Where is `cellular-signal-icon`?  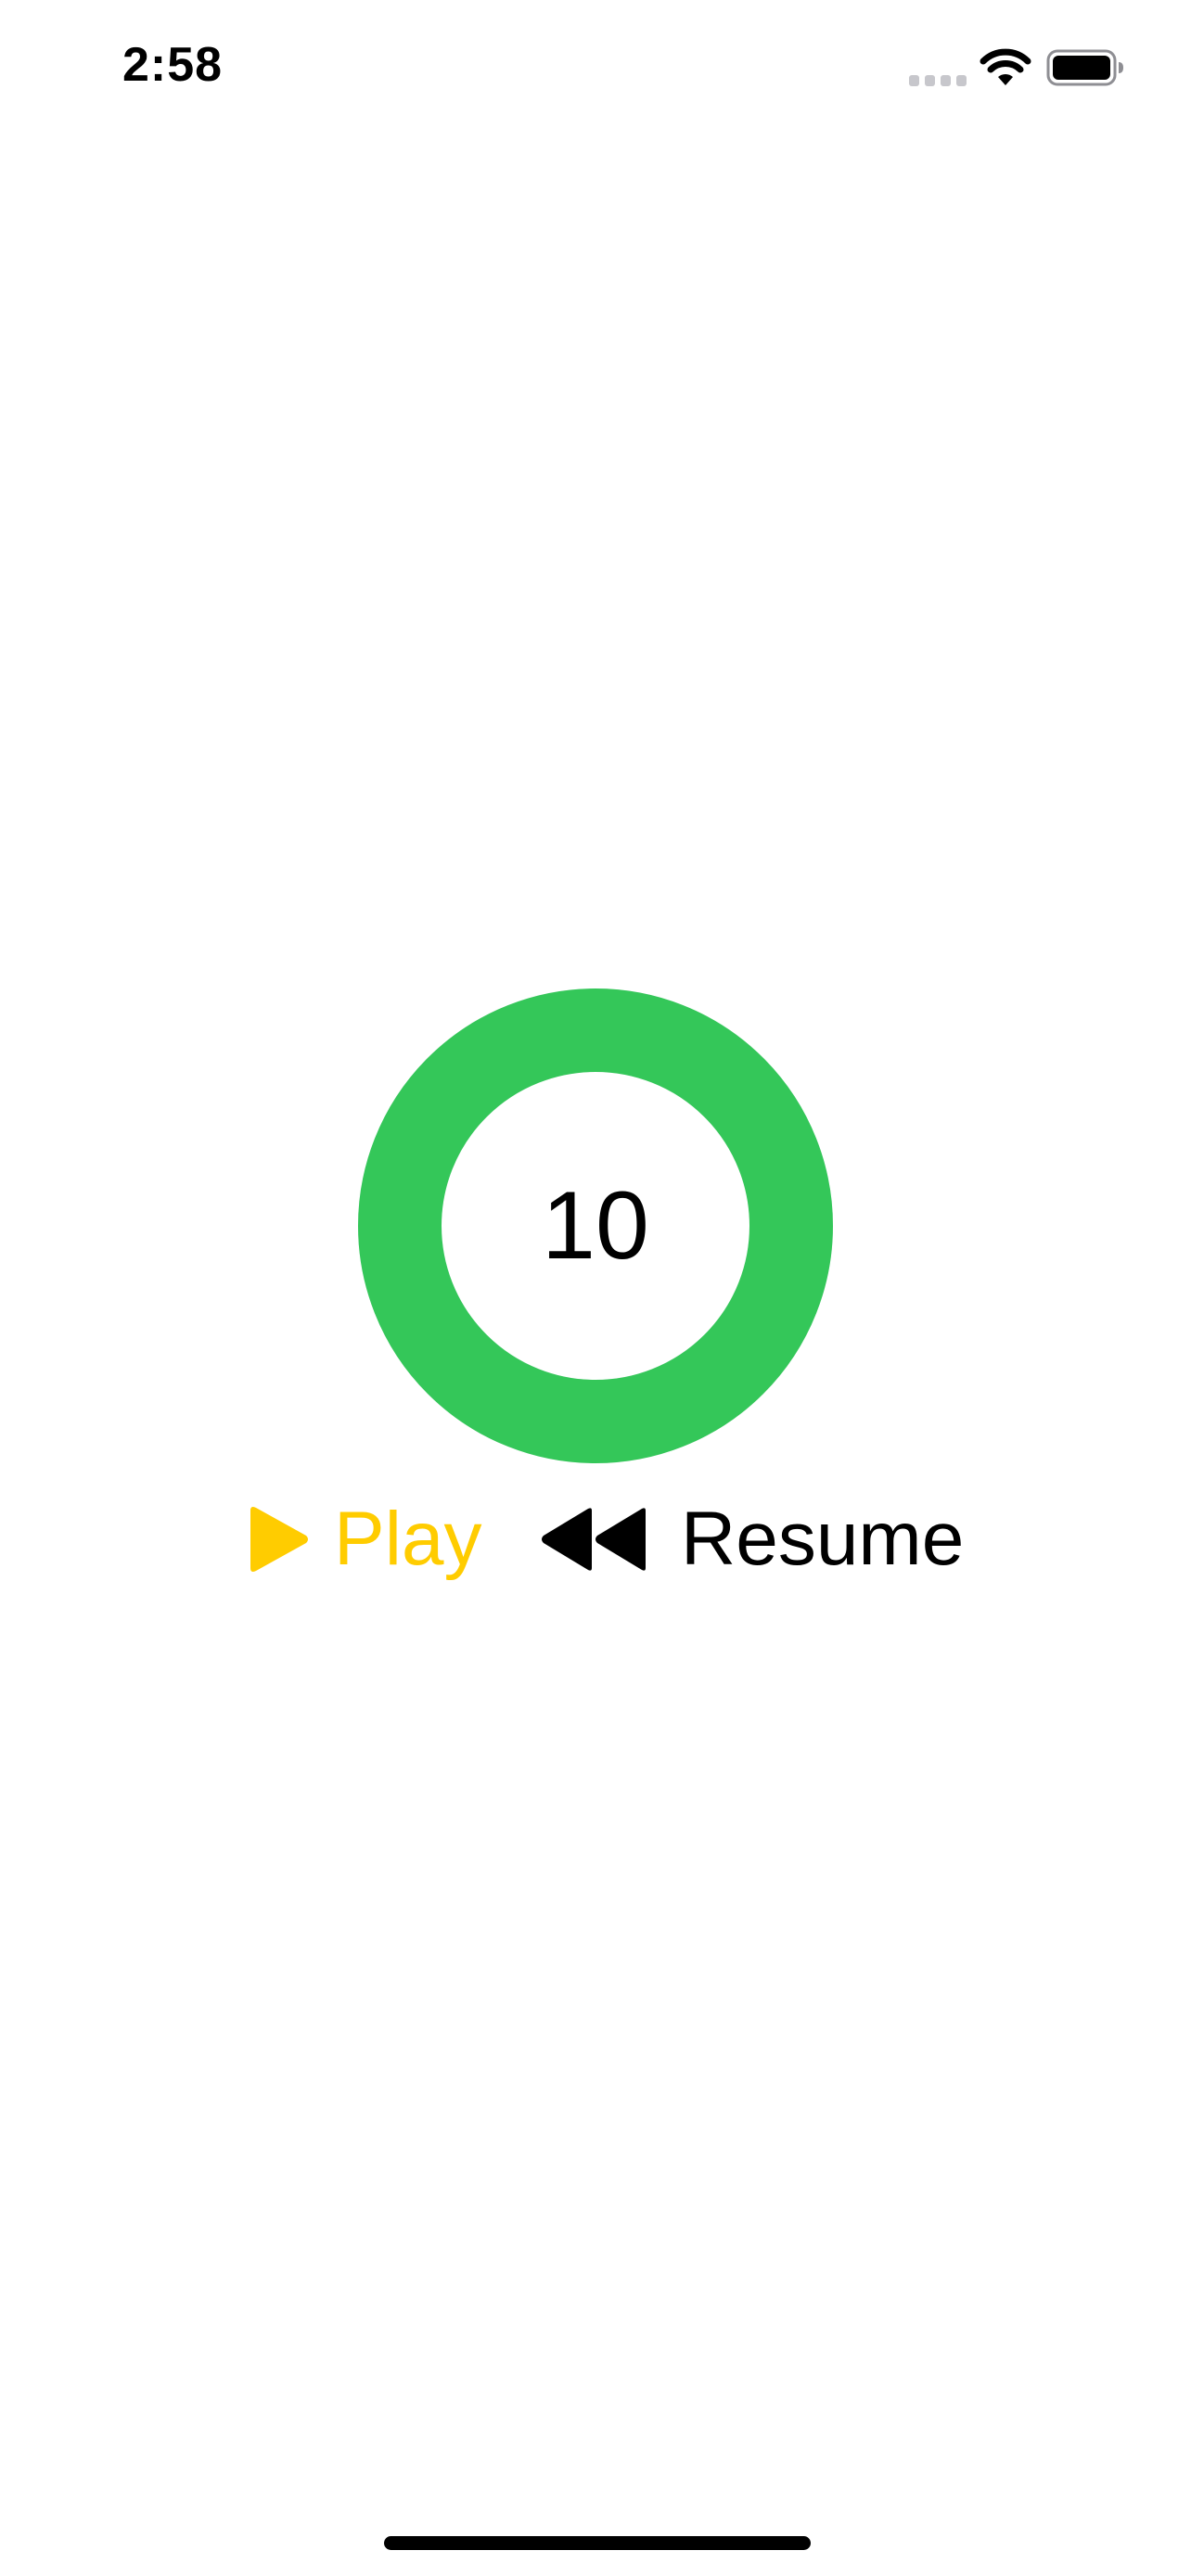
cellular-signal-icon is located at coordinates (938, 80).